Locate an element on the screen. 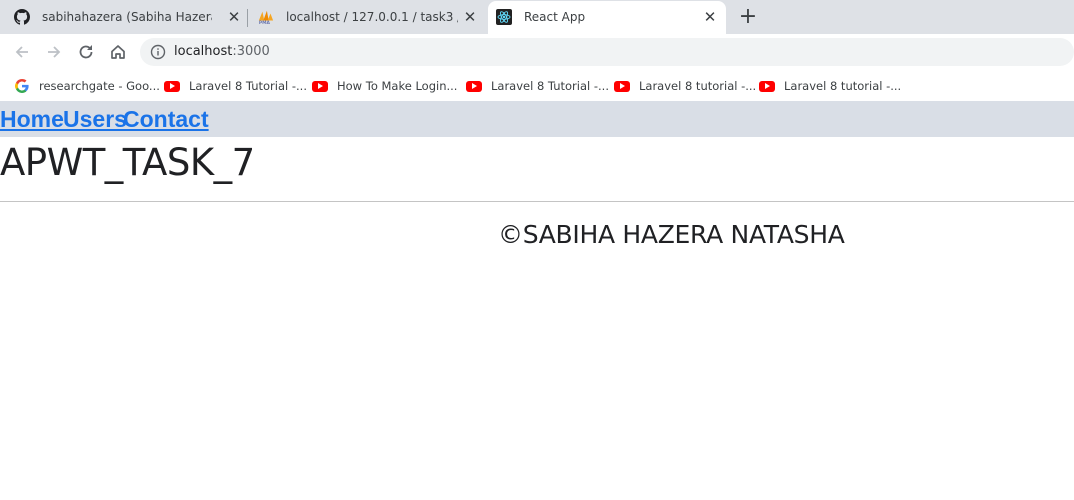 Image resolution: width=1074 pixels, height=500 pixels. tab-react-app: React App ✕ is located at coordinates (607, 17).